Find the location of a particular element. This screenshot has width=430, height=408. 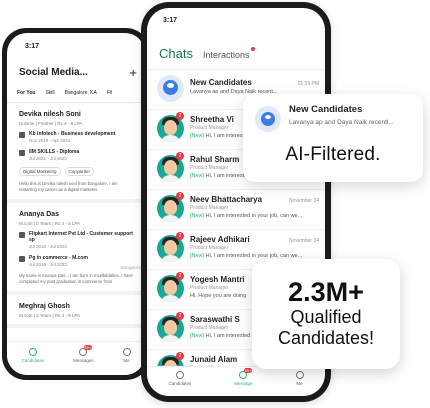

filter-for-you: For You is located at coordinates (26, 93).